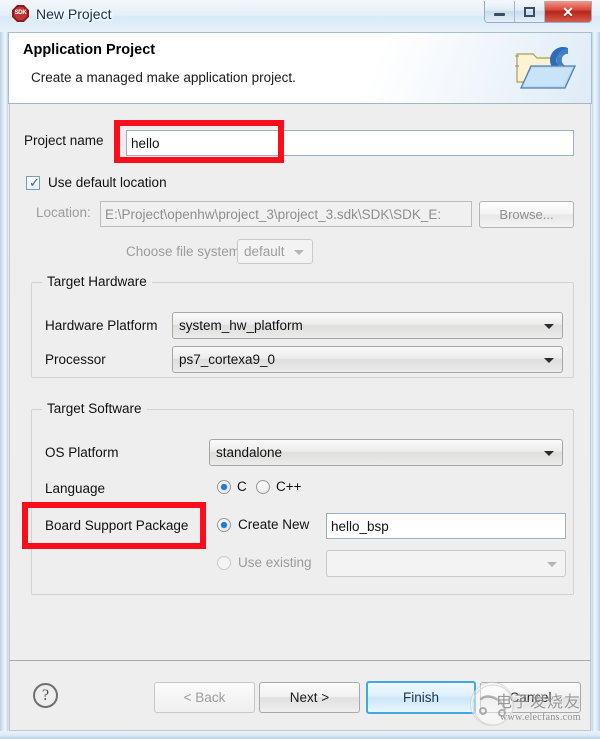 This screenshot has height=739, width=600. Describe the element at coordinates (540, 717) in the screenshot. I see `watermark-url-text: www.elecfans.com` at that location.